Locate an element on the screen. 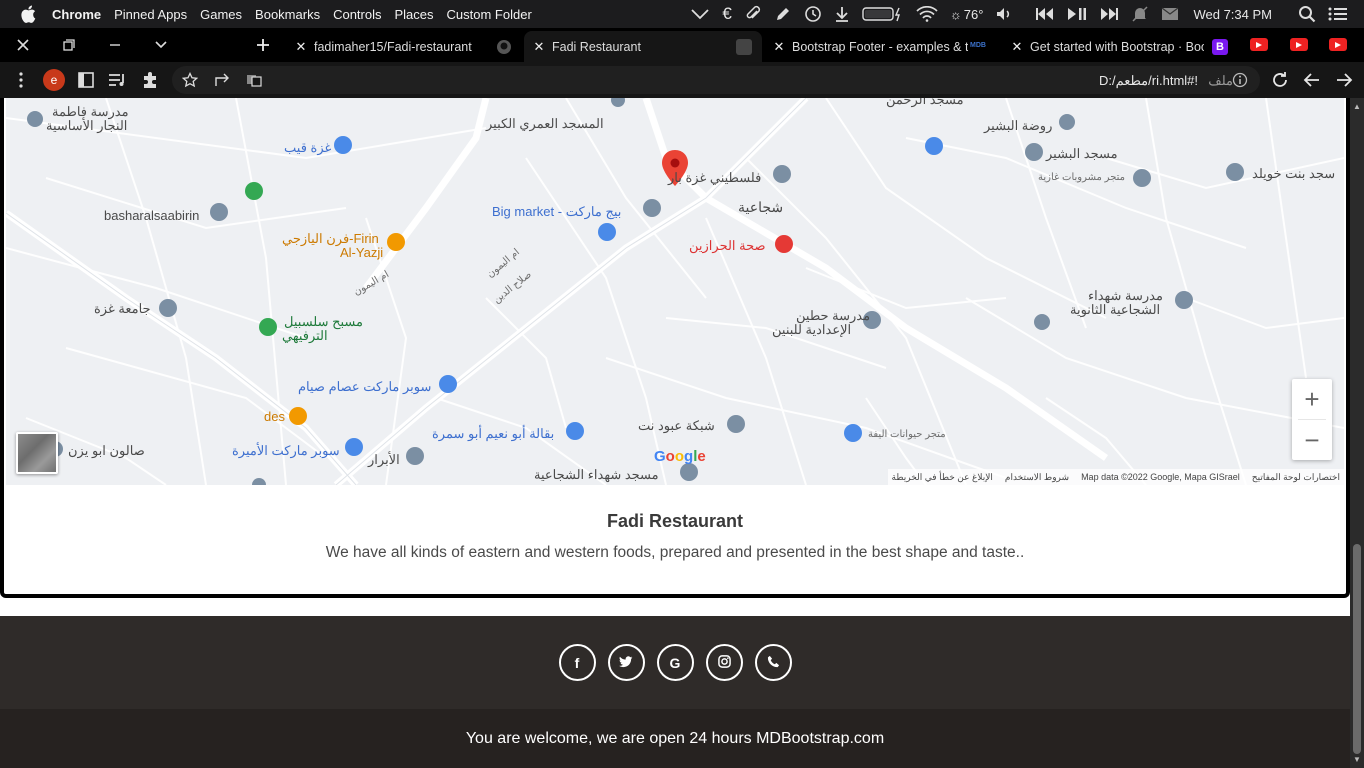  keyboard-shortcuts-link: اختصارات لوحة المفاتيح is located at coordinates (1296, 477).